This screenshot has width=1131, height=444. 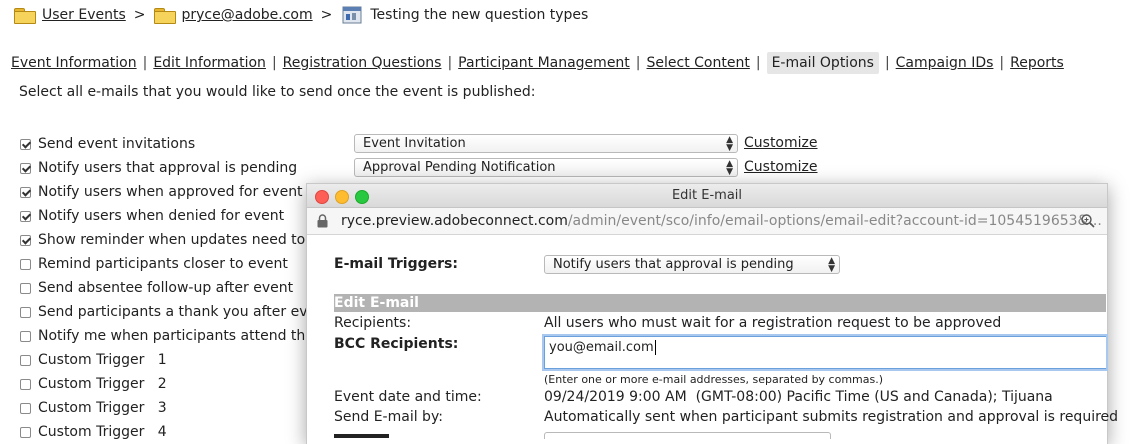 What do you see at coordinates (163, 264) in the screenshot?
I see `option-label: Remind participants closer to event` at bounding box center [163, 264].